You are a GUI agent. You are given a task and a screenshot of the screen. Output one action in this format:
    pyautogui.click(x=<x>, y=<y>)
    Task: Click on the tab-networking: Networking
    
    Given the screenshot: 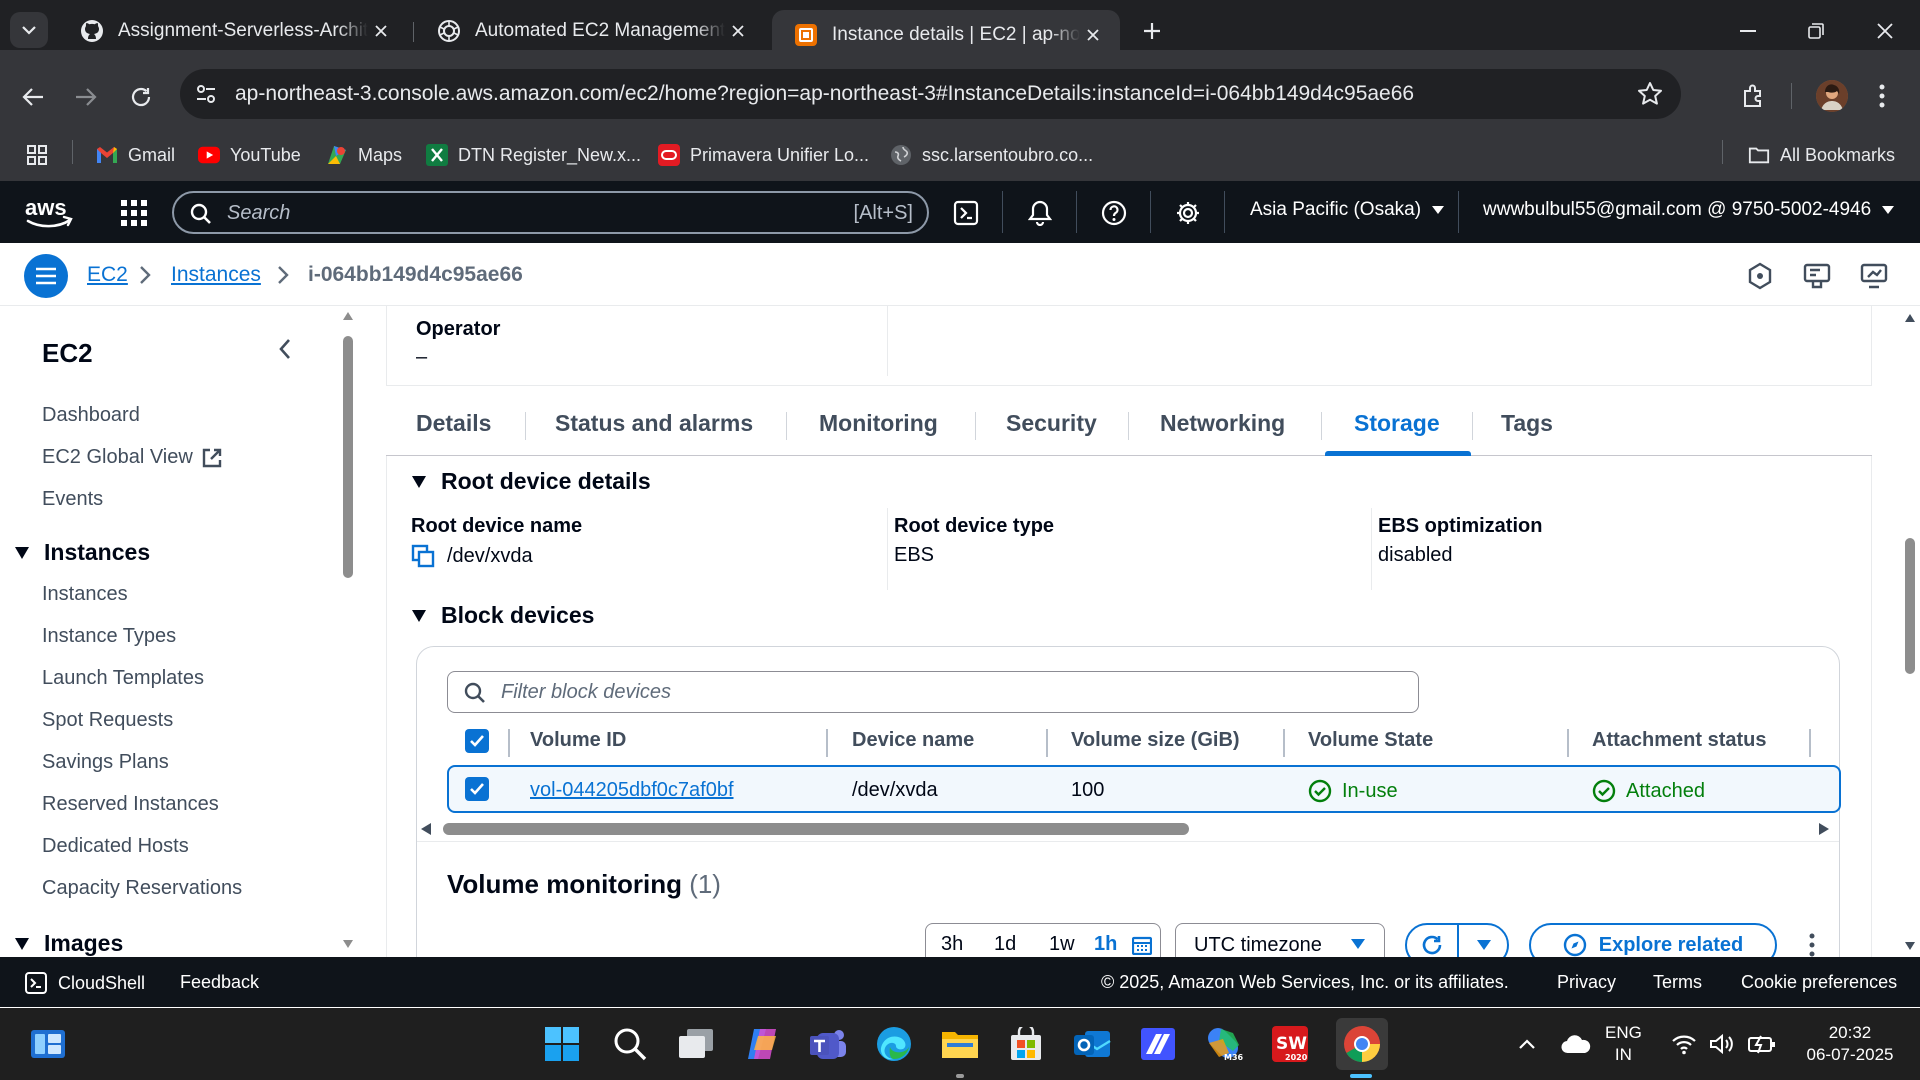 What is the action you would take?
    pyautogui.click(x=1222, y=423)
    